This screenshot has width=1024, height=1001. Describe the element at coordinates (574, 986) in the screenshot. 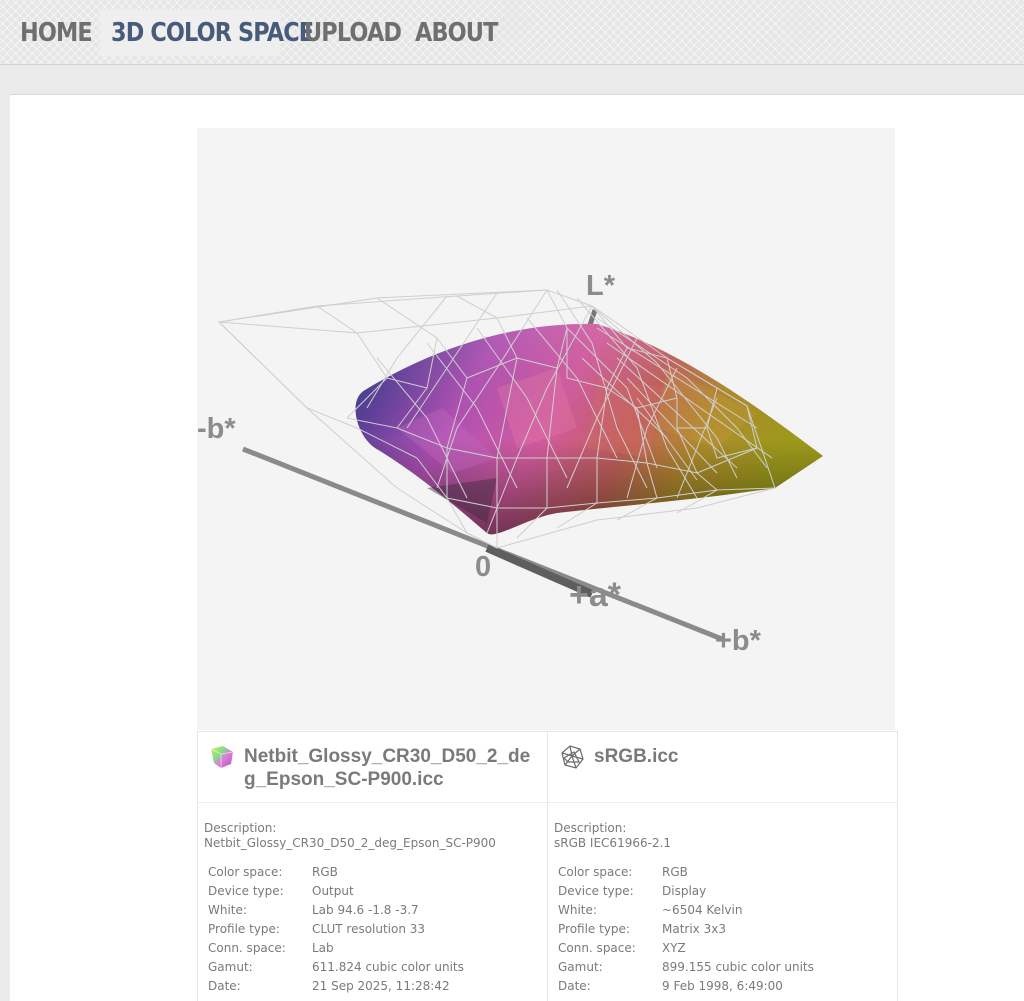

I see `prop-label-date-right: Date:` at that location.